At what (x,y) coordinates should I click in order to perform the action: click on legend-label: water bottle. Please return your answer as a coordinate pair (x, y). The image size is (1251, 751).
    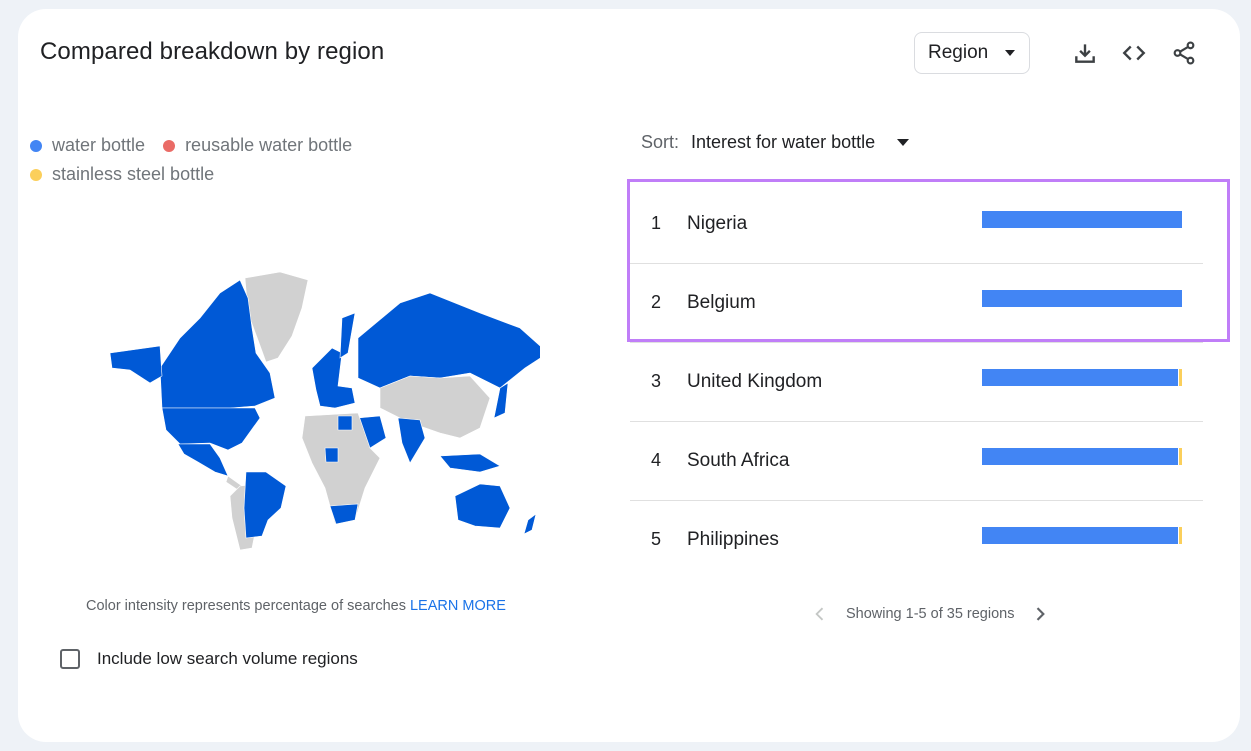
    Looking at the image, I should click on (99, 145).